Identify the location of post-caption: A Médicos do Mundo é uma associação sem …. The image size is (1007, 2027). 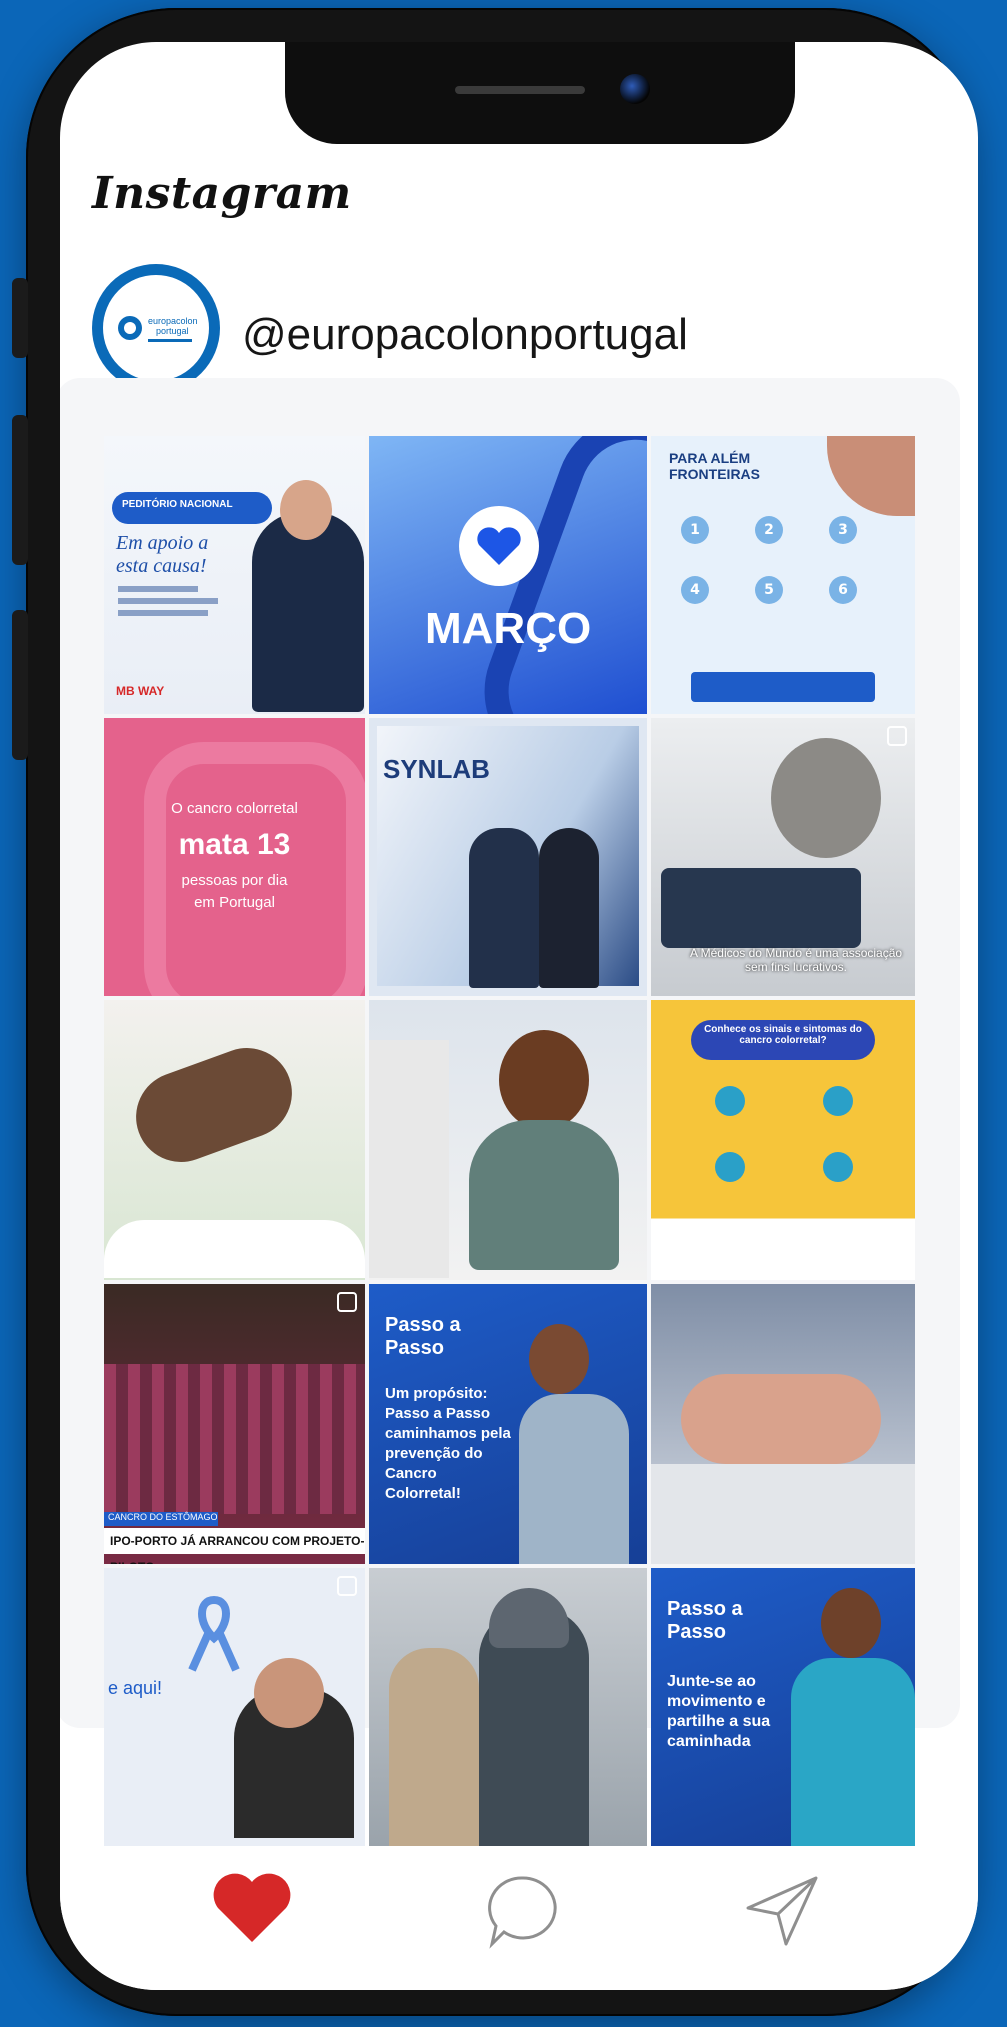
(796, 960).